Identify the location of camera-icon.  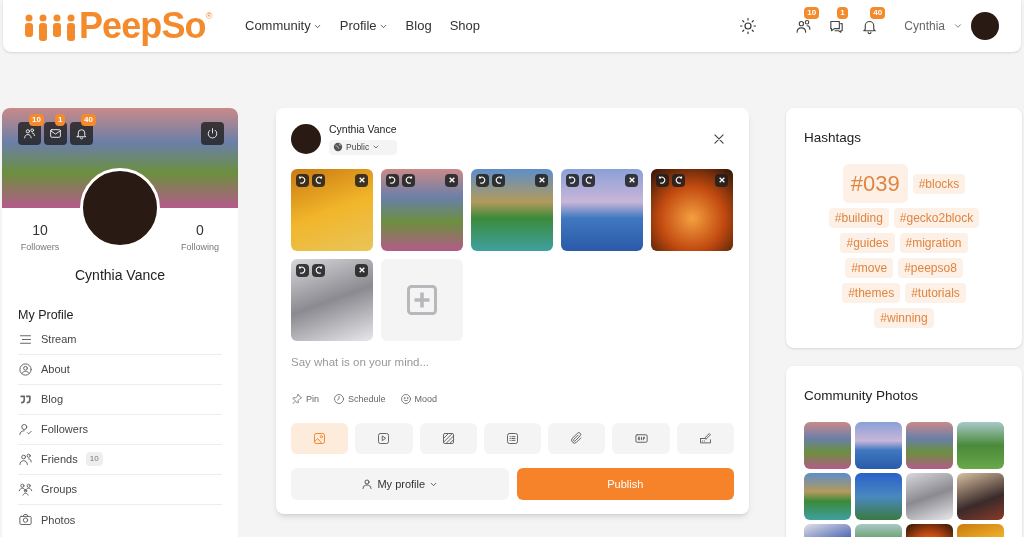
(25, 520).